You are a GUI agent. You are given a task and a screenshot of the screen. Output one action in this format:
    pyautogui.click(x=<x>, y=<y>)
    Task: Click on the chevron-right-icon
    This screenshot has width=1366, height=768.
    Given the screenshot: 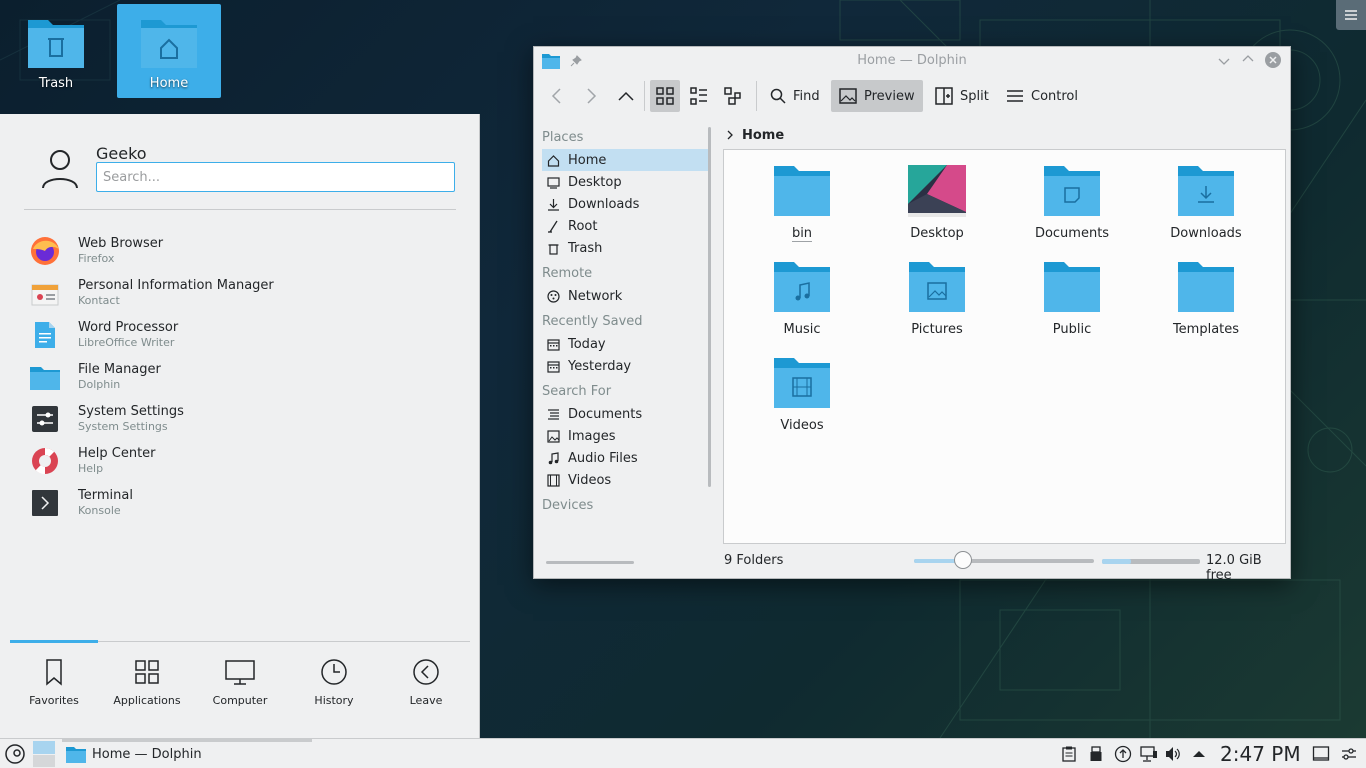 What is the action you would take?
    pyautogui.click(x=730, y=135)
    